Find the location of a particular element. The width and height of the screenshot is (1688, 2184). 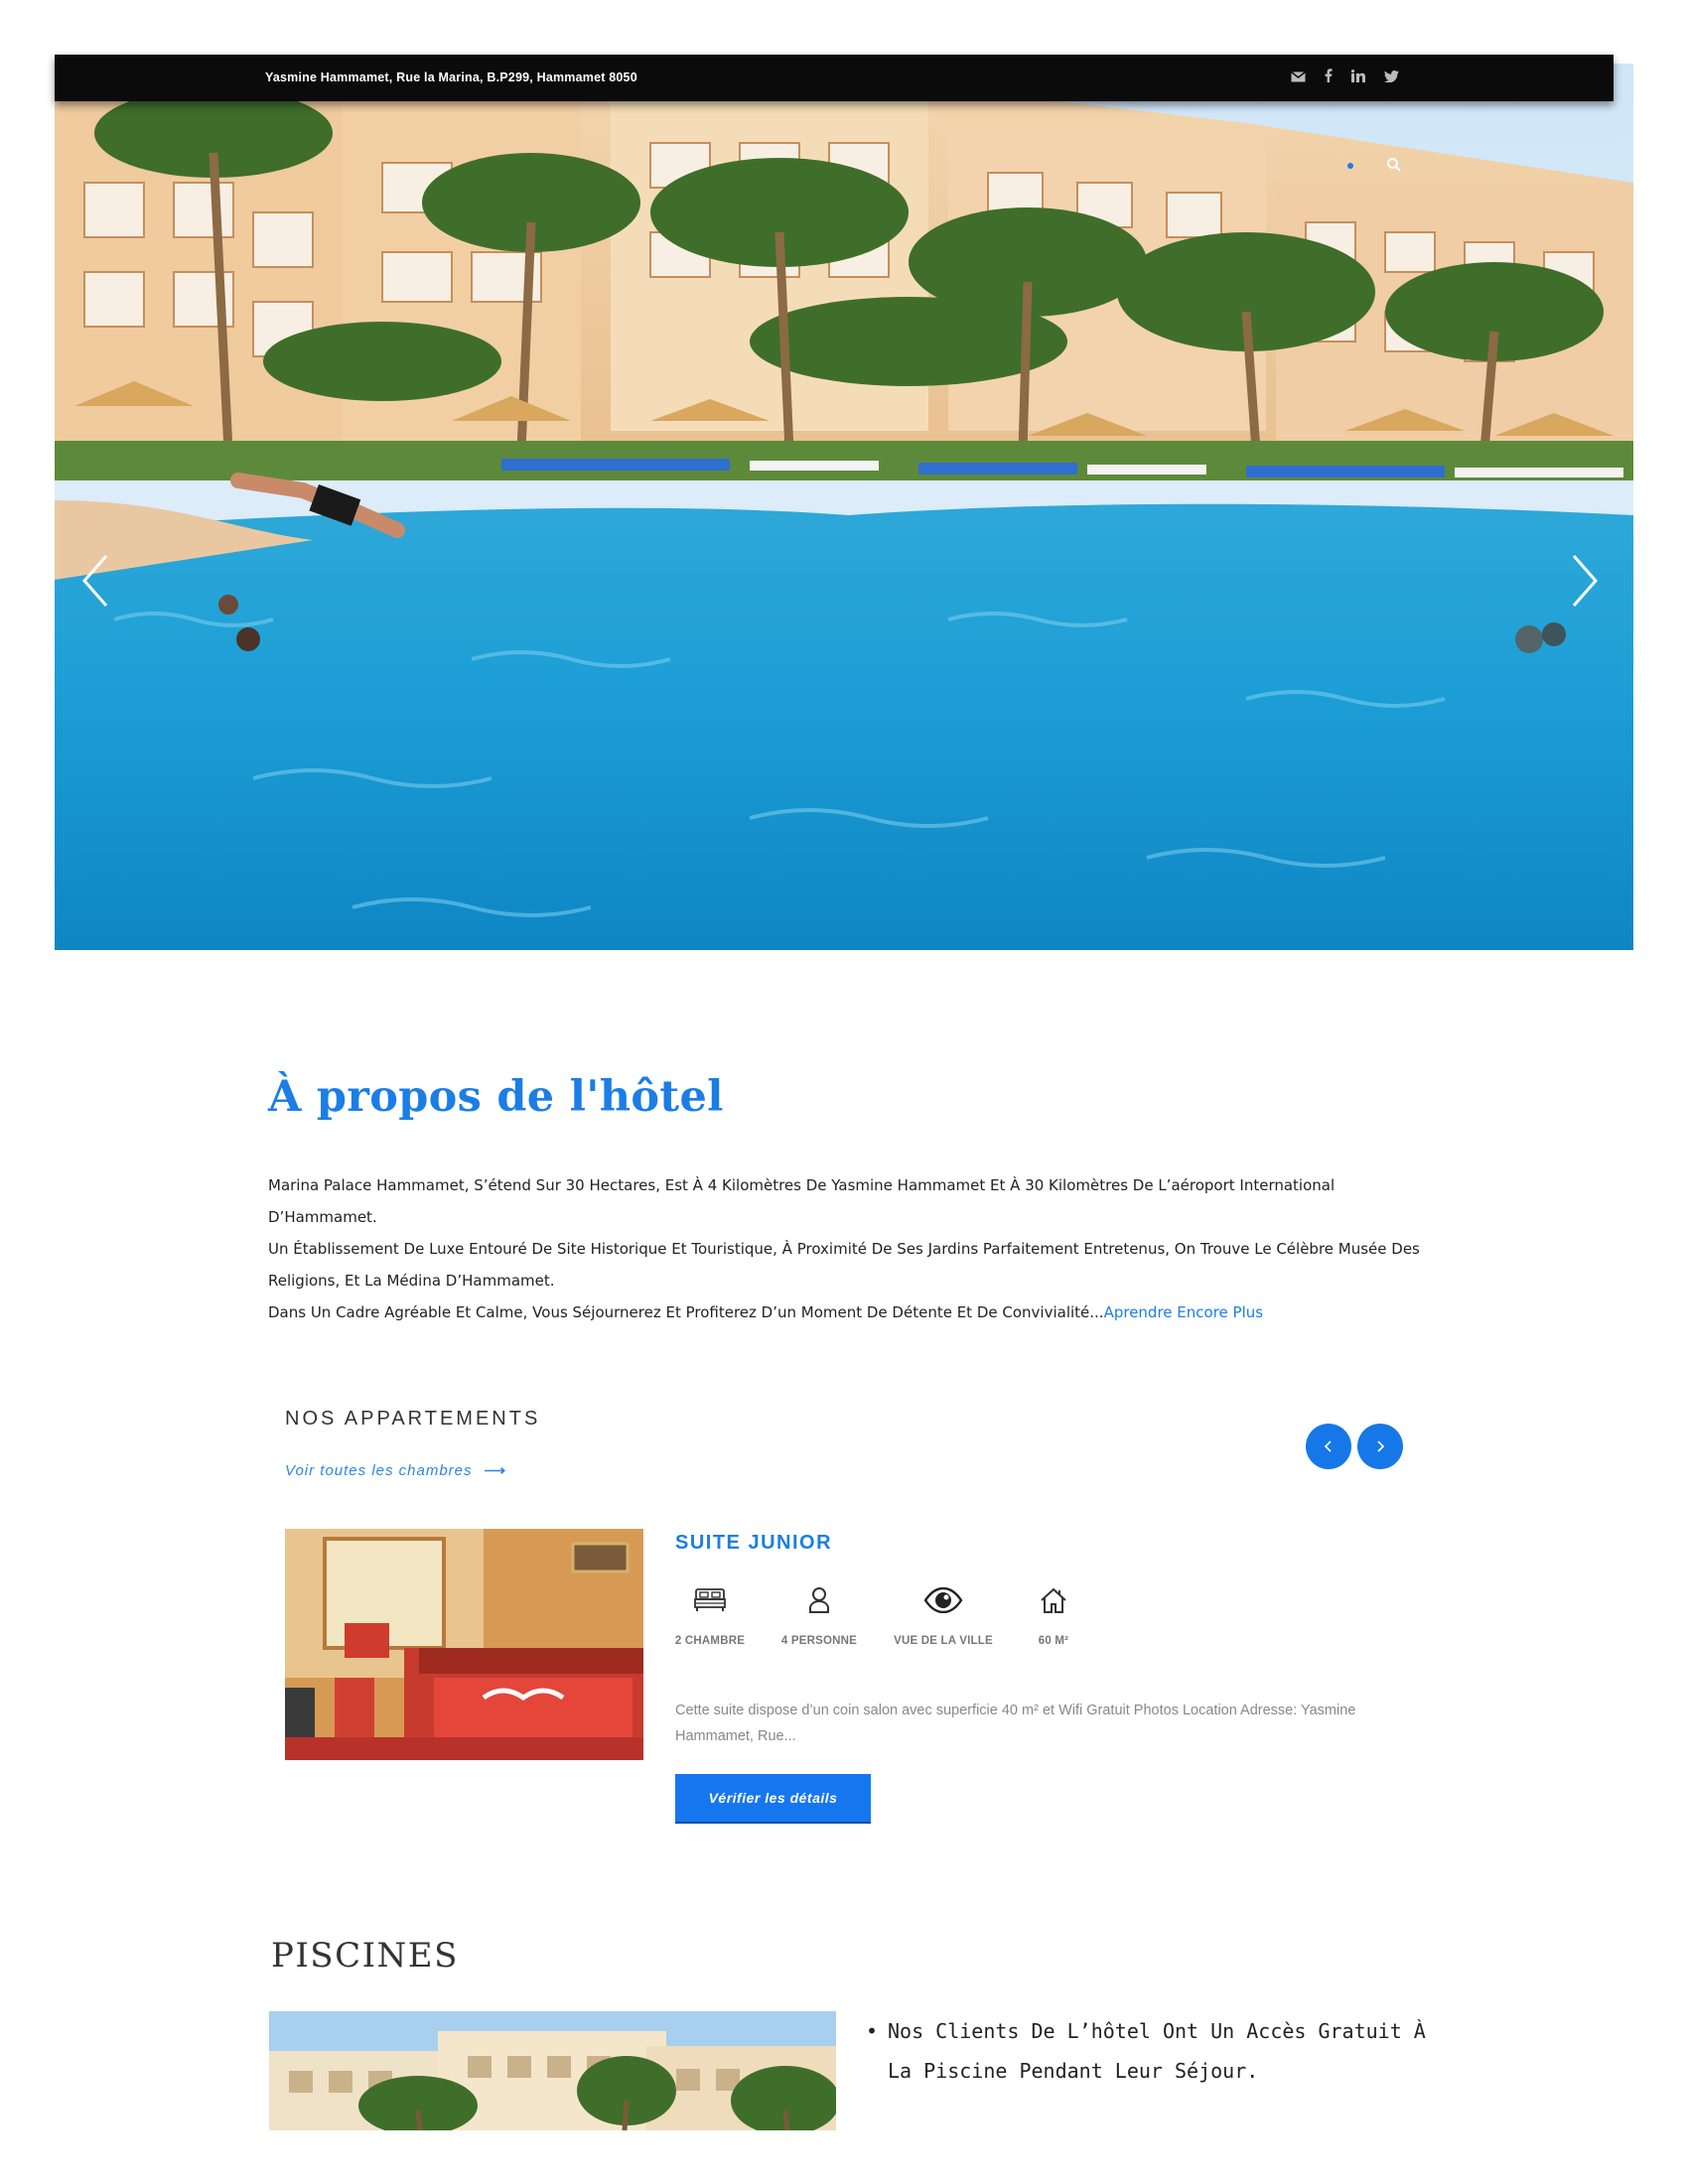

linkedin-icon is located at coordinates (1357, 77).